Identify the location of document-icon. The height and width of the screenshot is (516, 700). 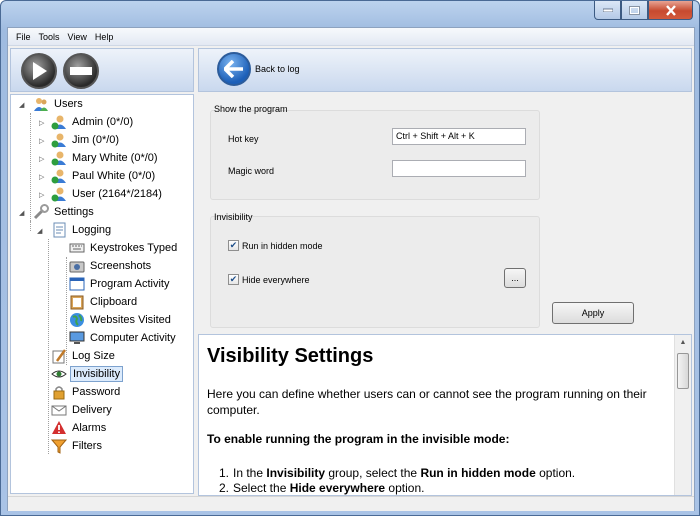
(59, 230).